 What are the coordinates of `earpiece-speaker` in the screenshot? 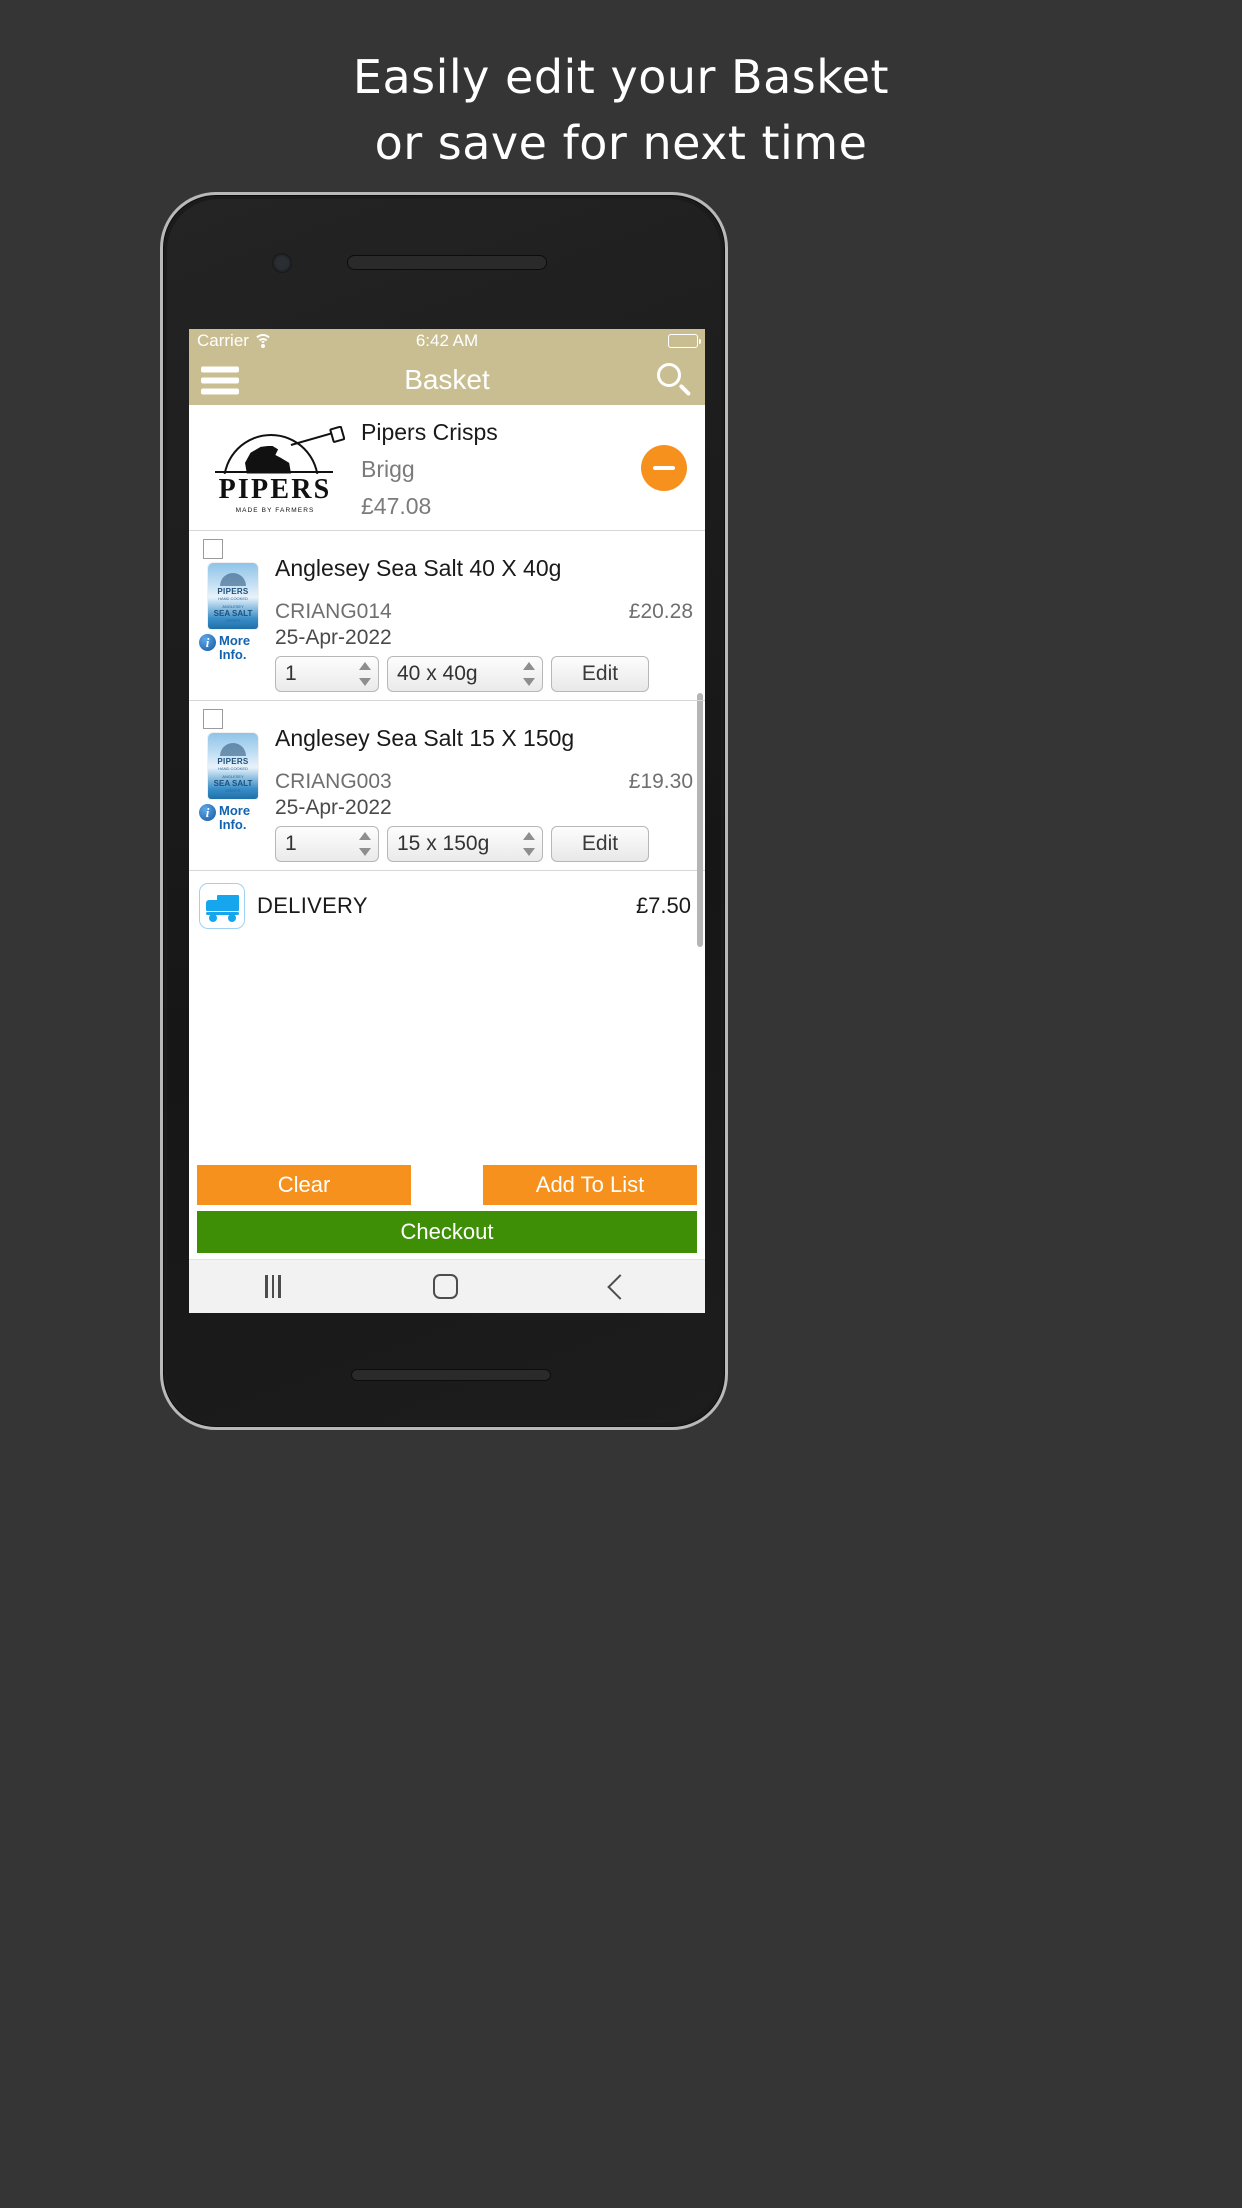 It's located at (447, 262).